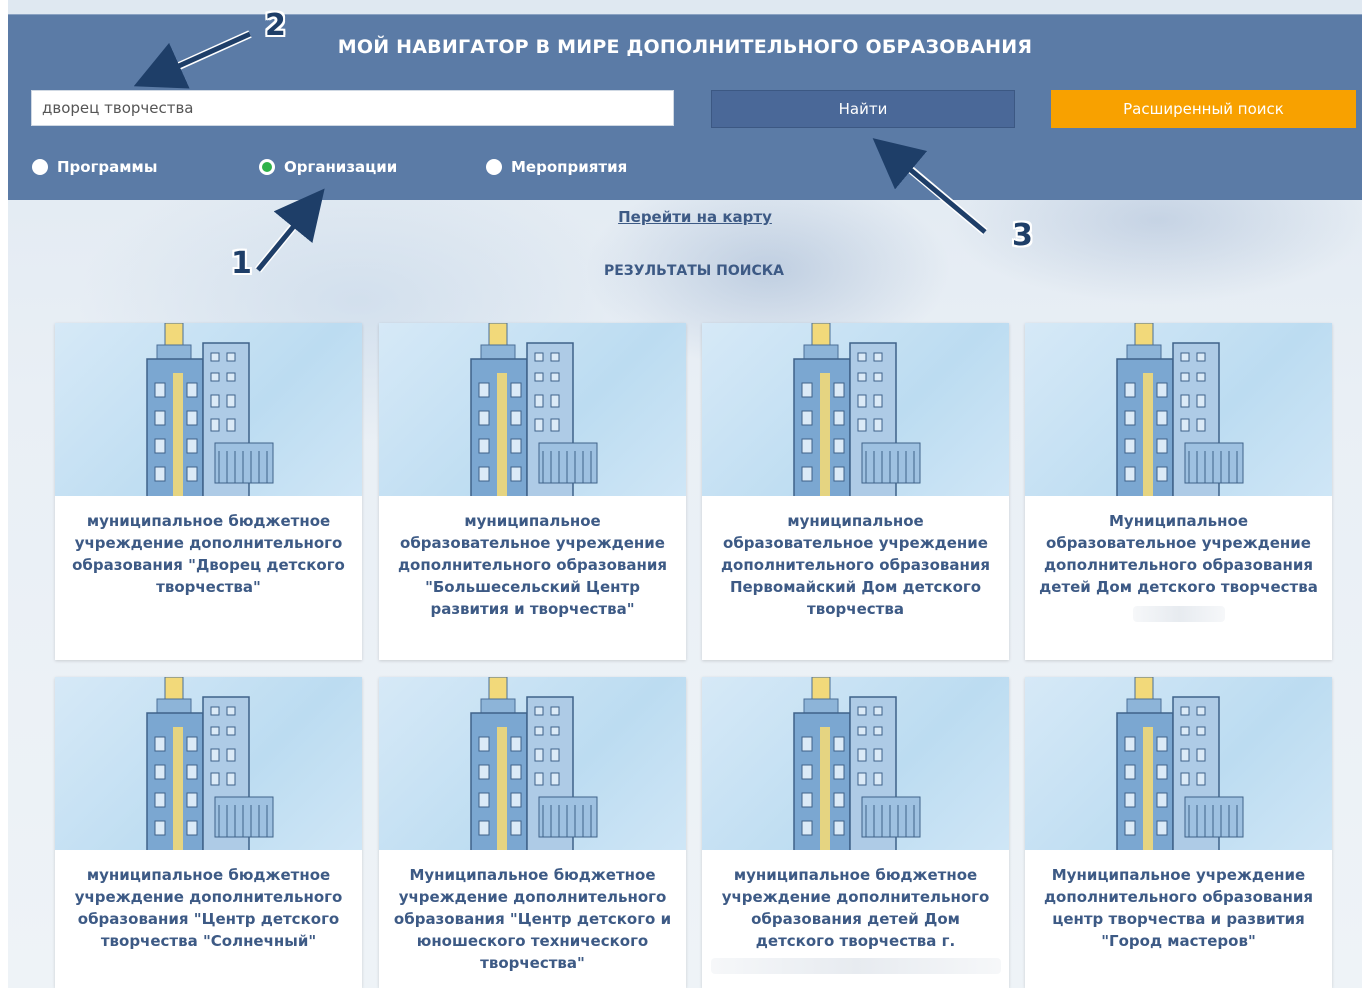 Image resolution: width=1362 pixels, height=988 pixels. What do you see at coordinates (241, 263) in the screenshot?
I see `annotation-label: 1` at bounding box center [241, 263].